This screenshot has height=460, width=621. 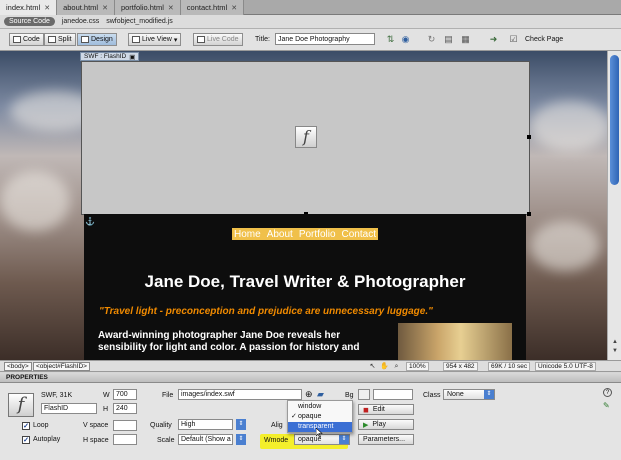 I want to click on hspace-label: H space, so click(x=96, y=440).